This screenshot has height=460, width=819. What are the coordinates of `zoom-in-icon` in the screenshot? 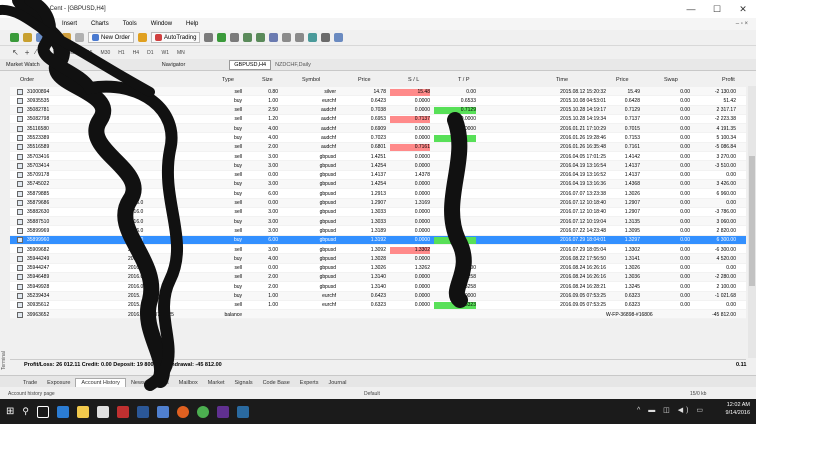 It's located at (248, 37).